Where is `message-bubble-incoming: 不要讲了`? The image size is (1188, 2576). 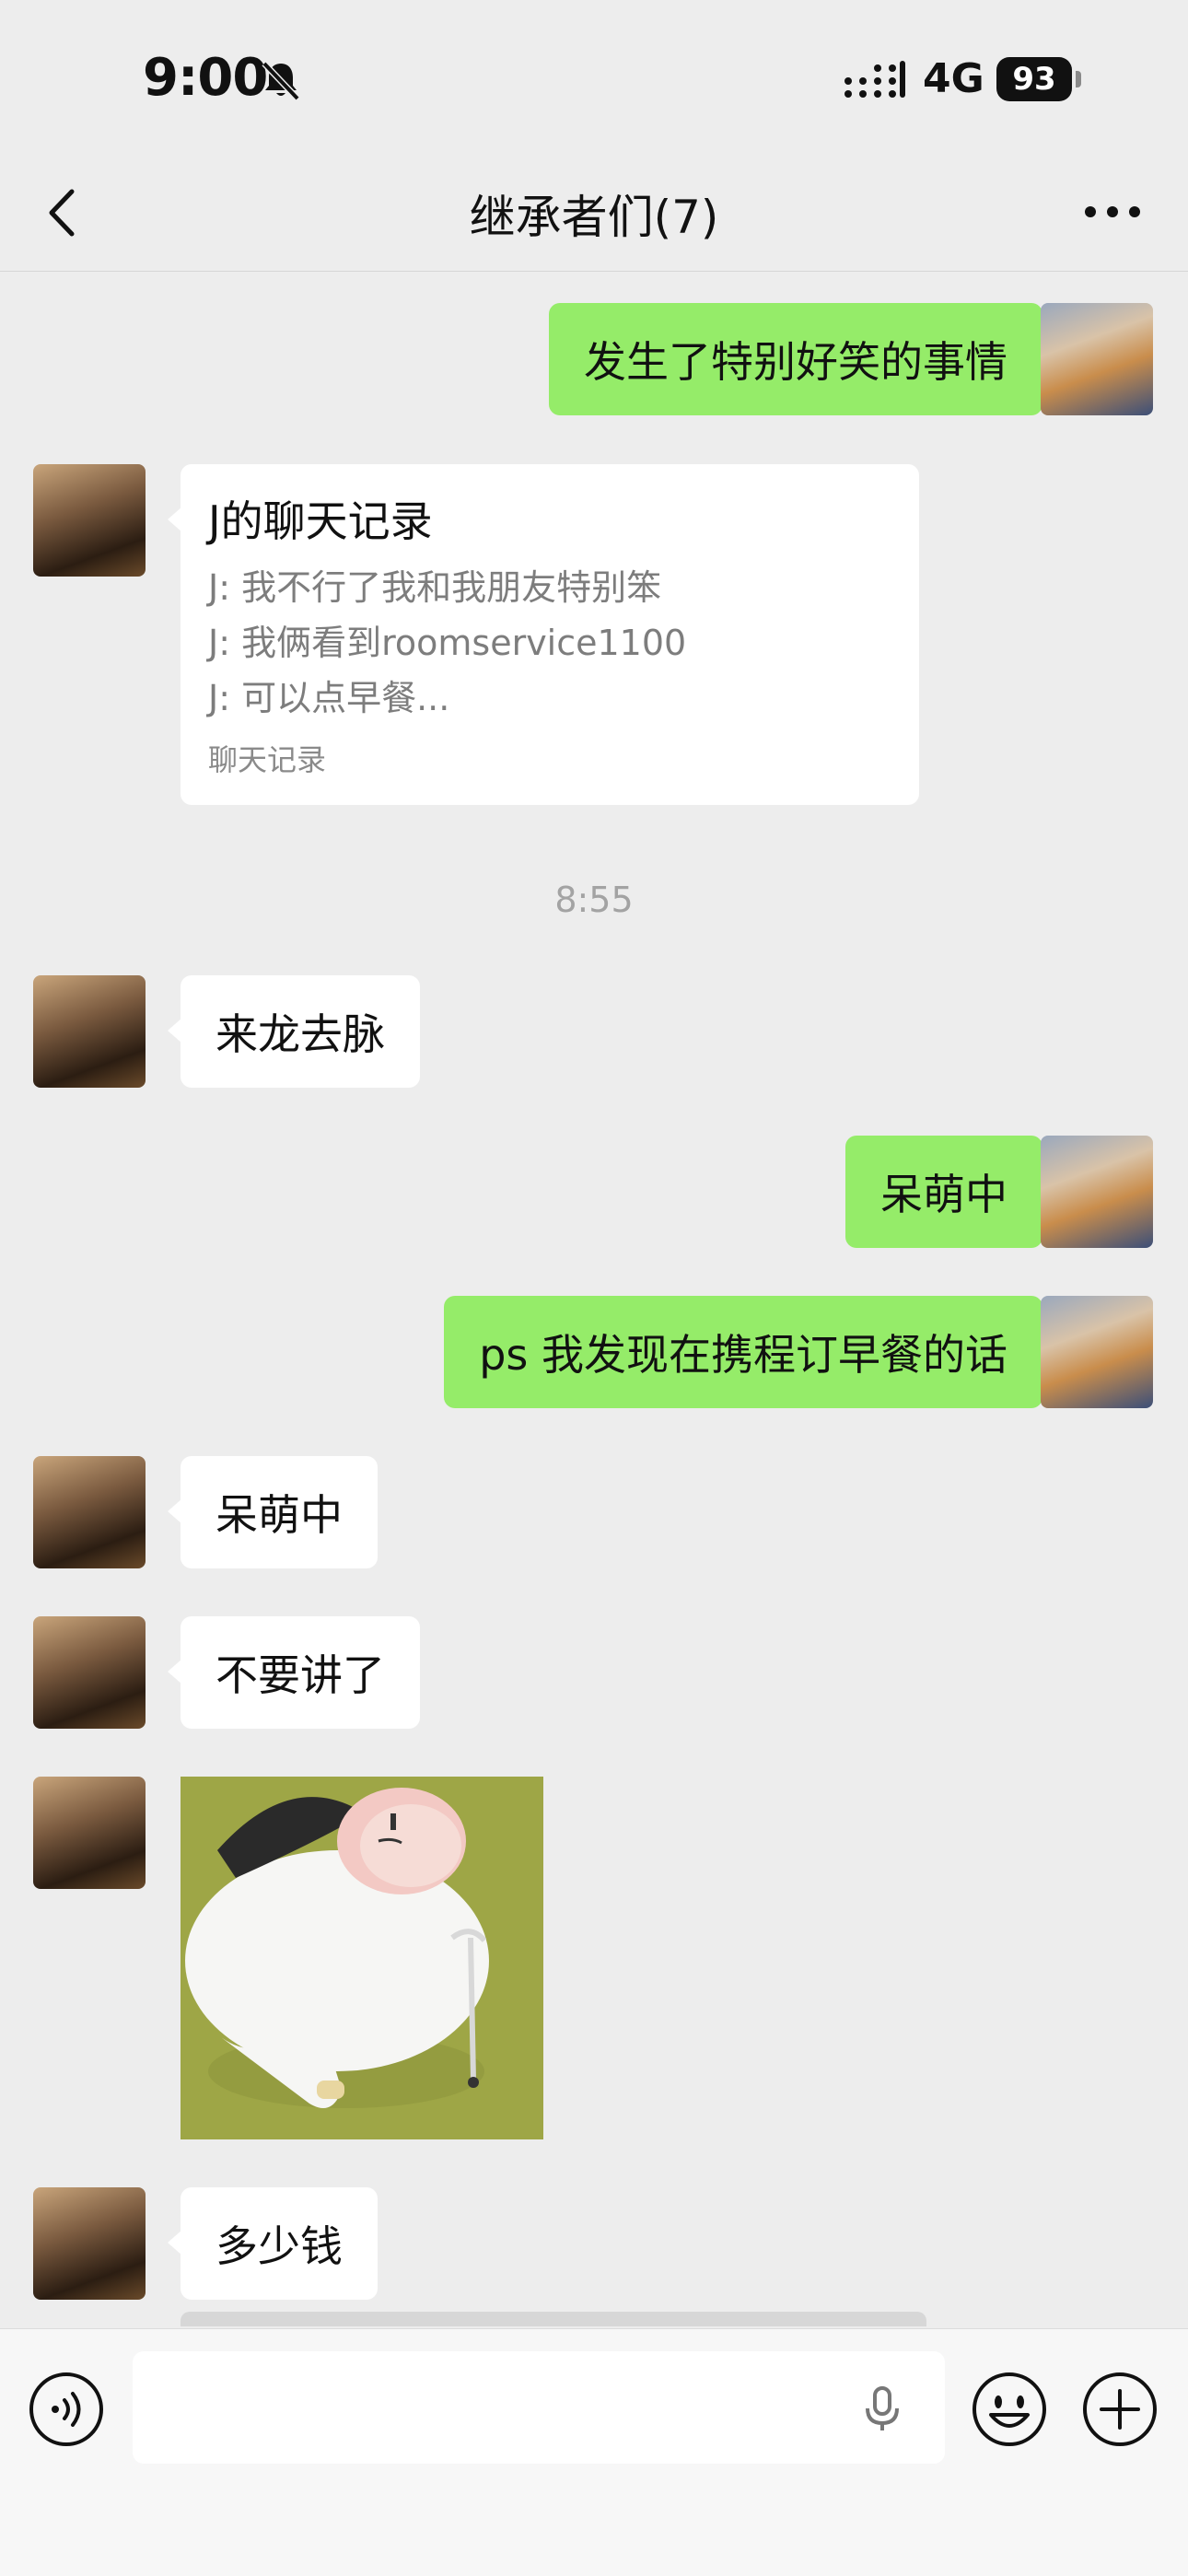 message-bubble-incoming: 不要讲了 is located at coordinates (294, 1672).